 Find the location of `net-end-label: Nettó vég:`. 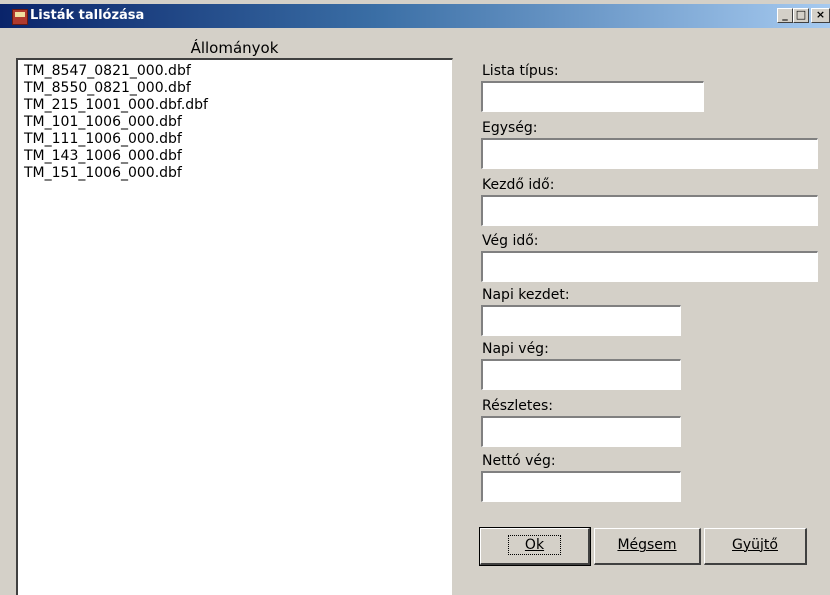

net-end-label: Nettó vég: is located at coordinates (519, 461).